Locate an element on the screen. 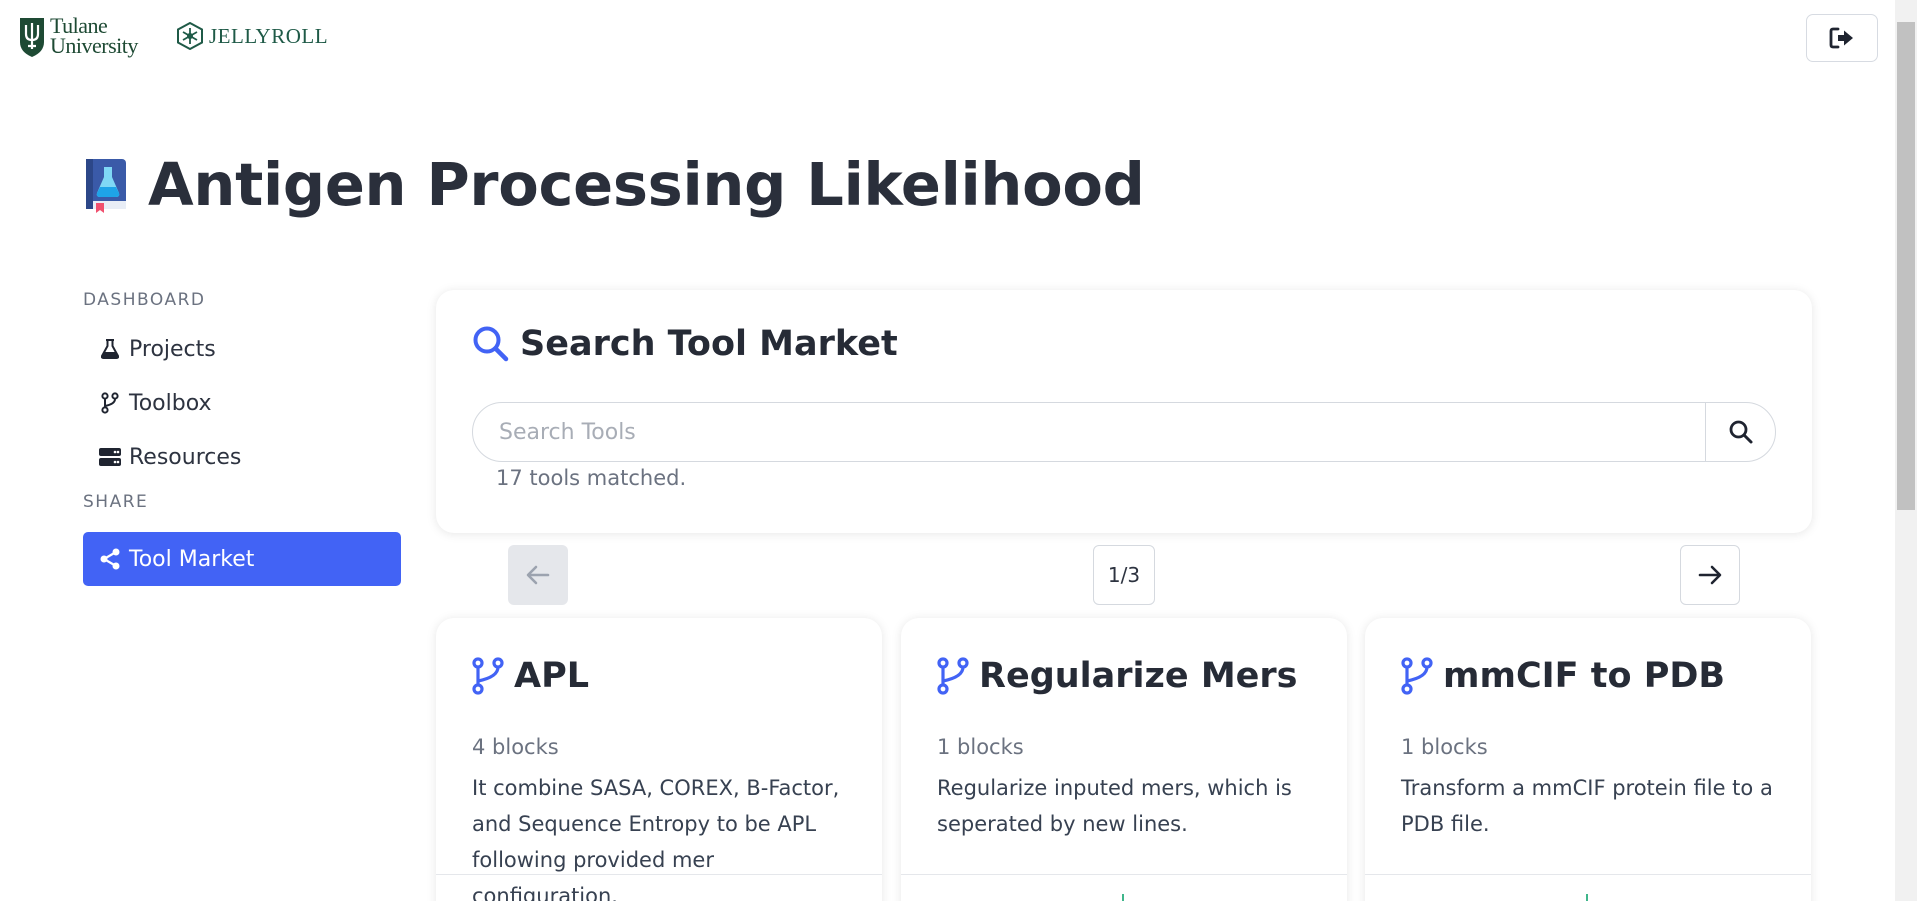 The image size is (1917, 901). previous-page-button is located at coordinates (538, 575).